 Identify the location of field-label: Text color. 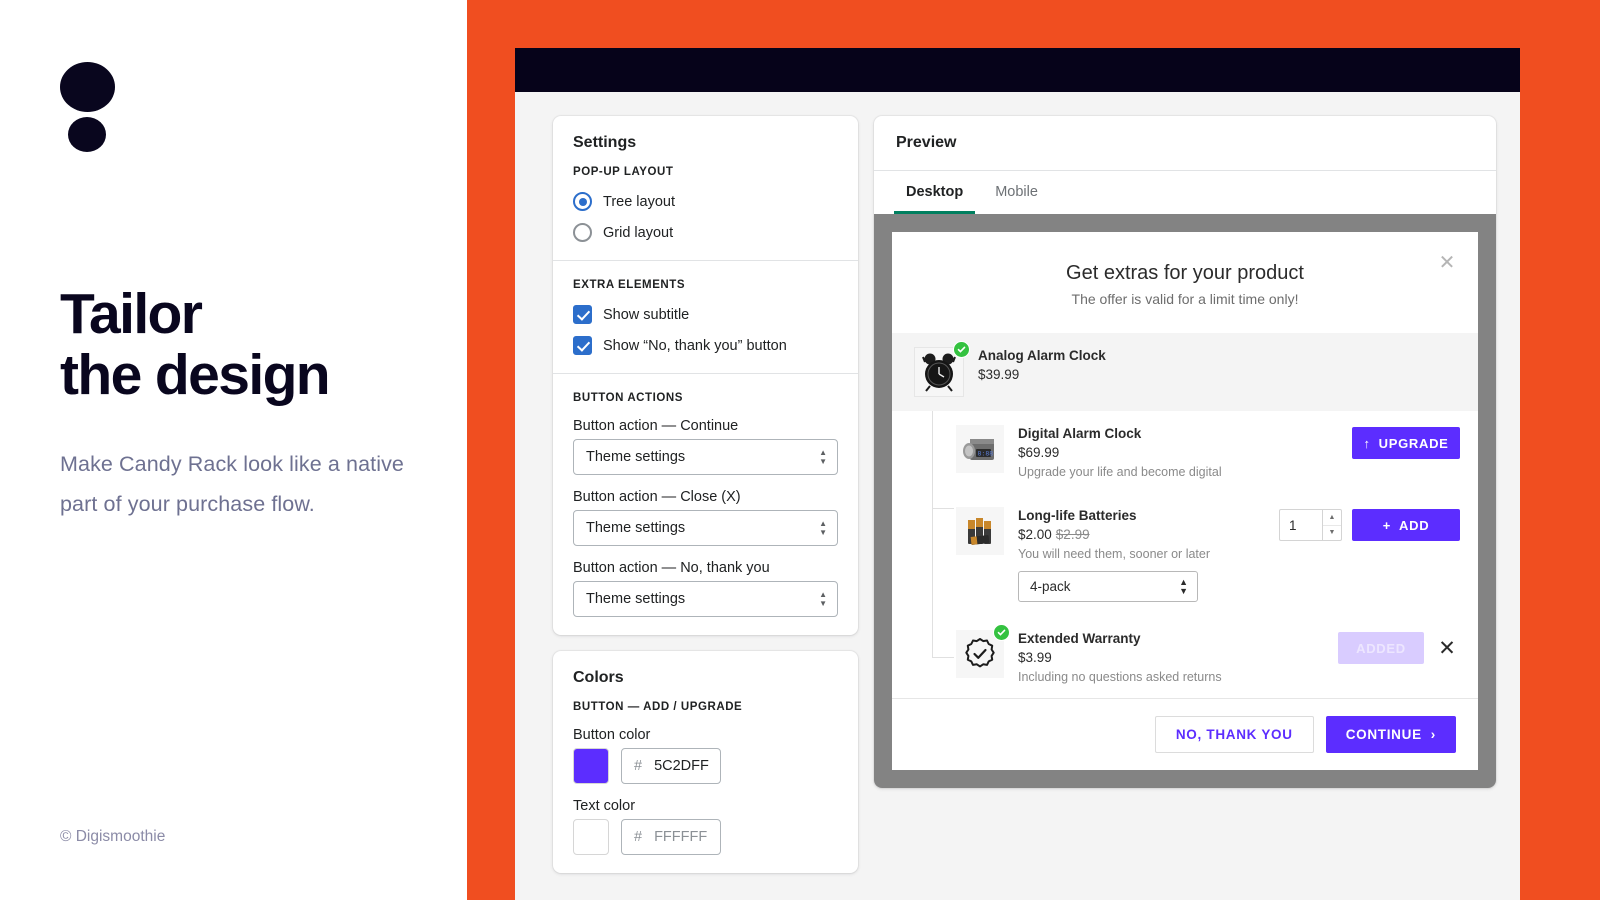
(604, 806).